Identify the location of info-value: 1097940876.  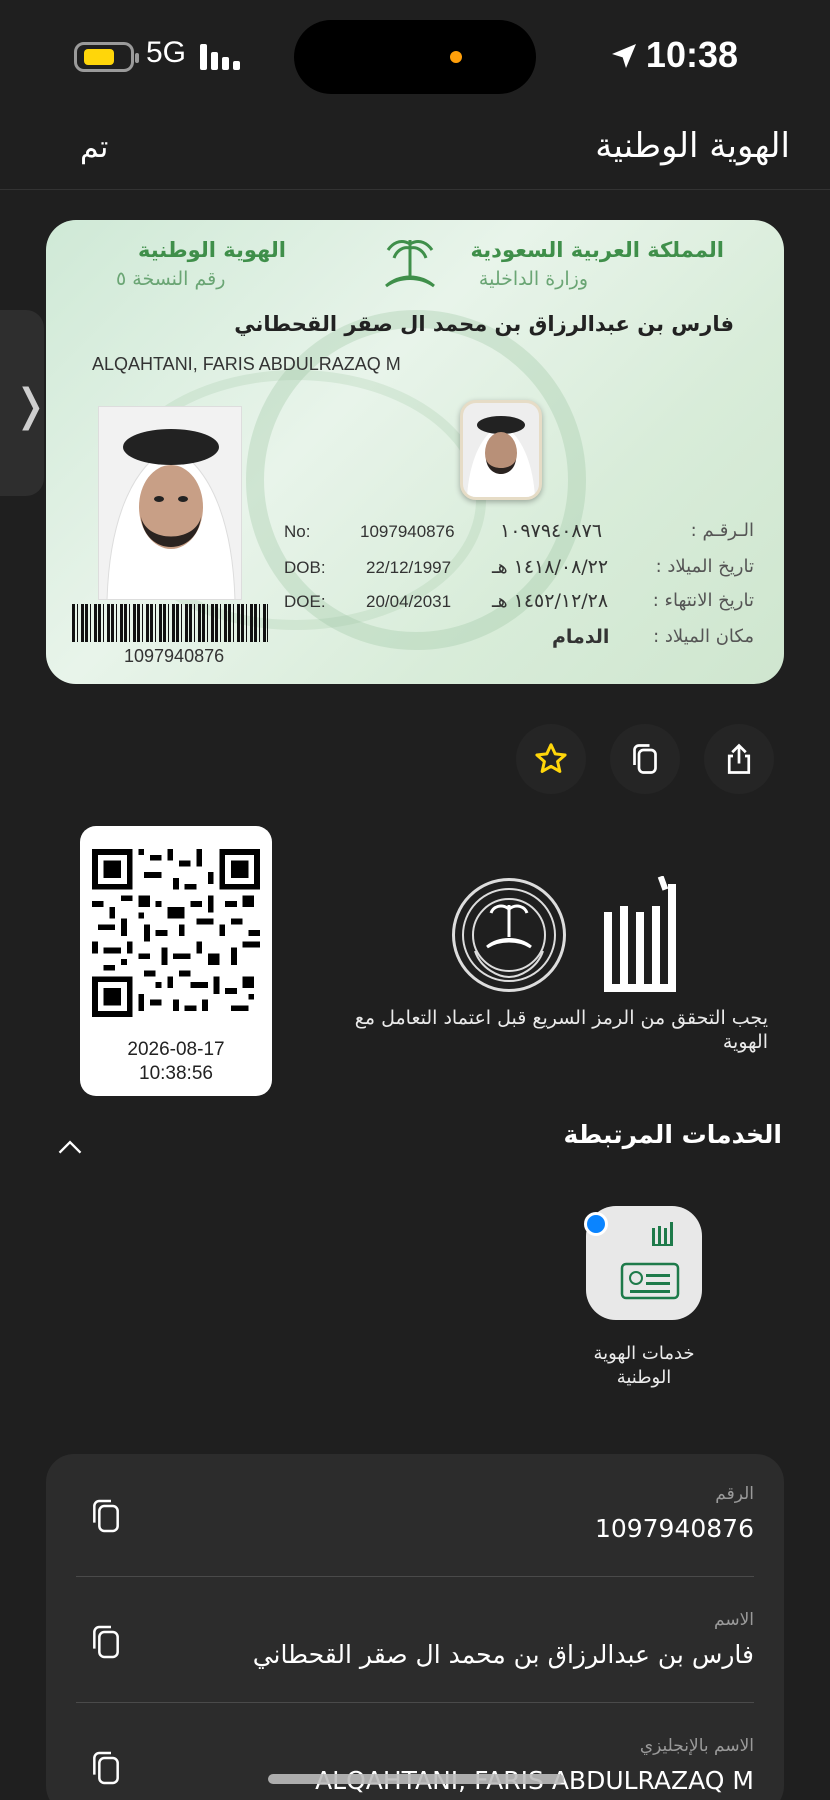
(674, 1528).